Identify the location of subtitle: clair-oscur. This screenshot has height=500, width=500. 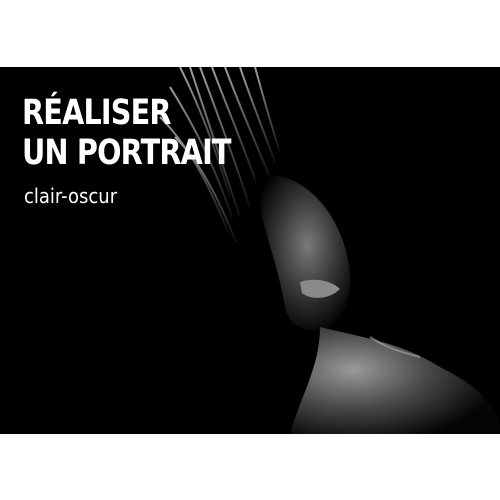
(71, 196).